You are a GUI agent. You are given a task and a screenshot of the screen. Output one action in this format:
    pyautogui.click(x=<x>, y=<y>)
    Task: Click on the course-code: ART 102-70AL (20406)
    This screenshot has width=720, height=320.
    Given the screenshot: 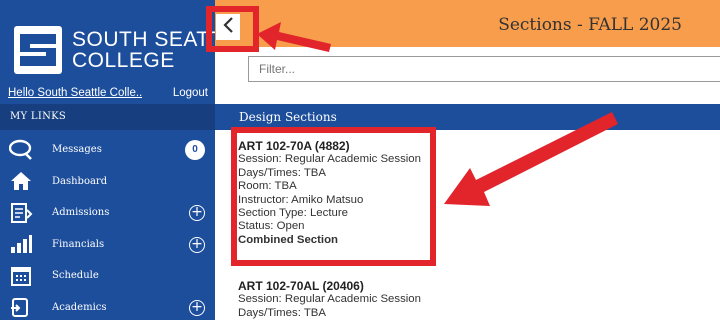 What is the action you would take?
    pyautogui.click(x=301, y=286)
    